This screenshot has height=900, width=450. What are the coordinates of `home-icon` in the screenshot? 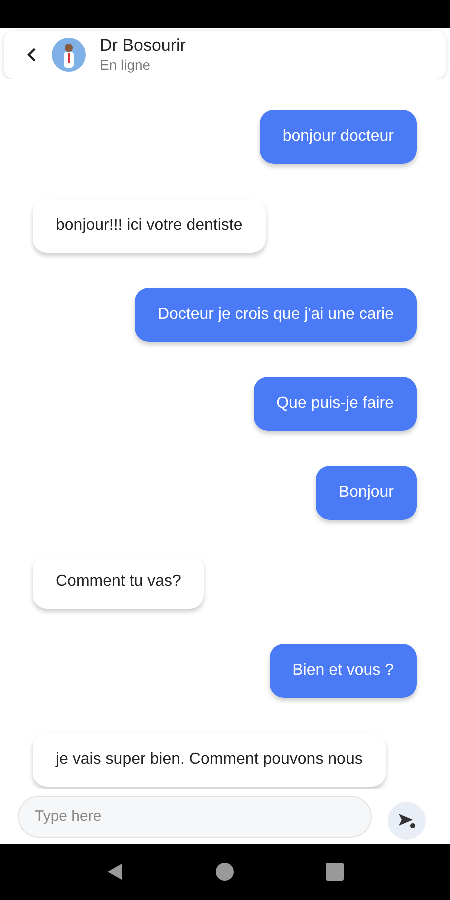 It's located at (225, 871).